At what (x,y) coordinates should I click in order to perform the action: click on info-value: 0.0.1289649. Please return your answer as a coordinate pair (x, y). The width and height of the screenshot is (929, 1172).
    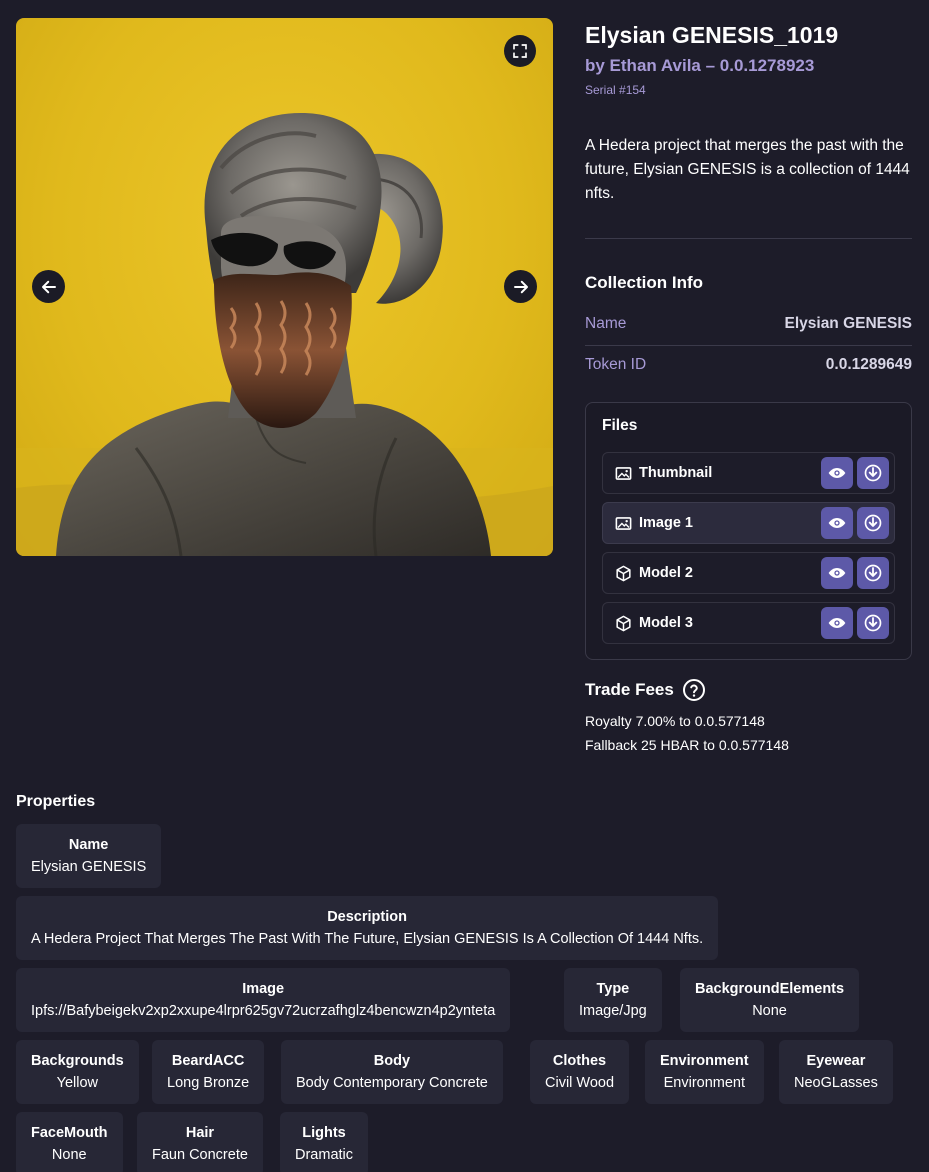
    Looking at the image, I should click on (868, 364).